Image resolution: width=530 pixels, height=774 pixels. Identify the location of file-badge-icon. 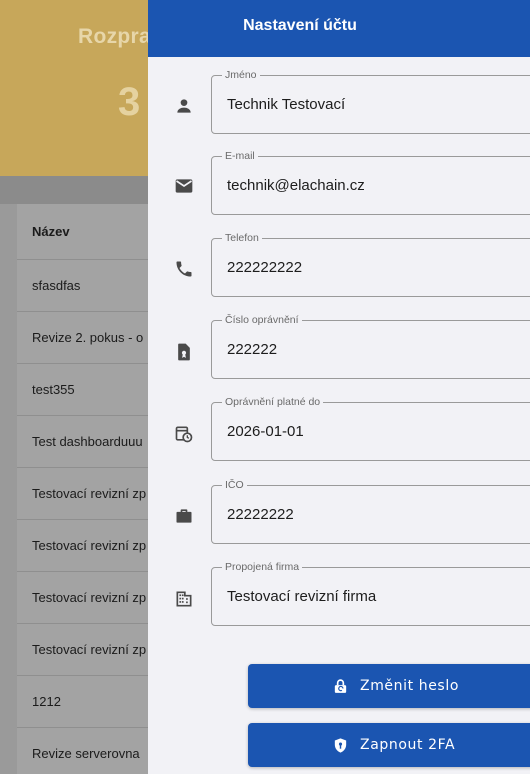
(184, 352).